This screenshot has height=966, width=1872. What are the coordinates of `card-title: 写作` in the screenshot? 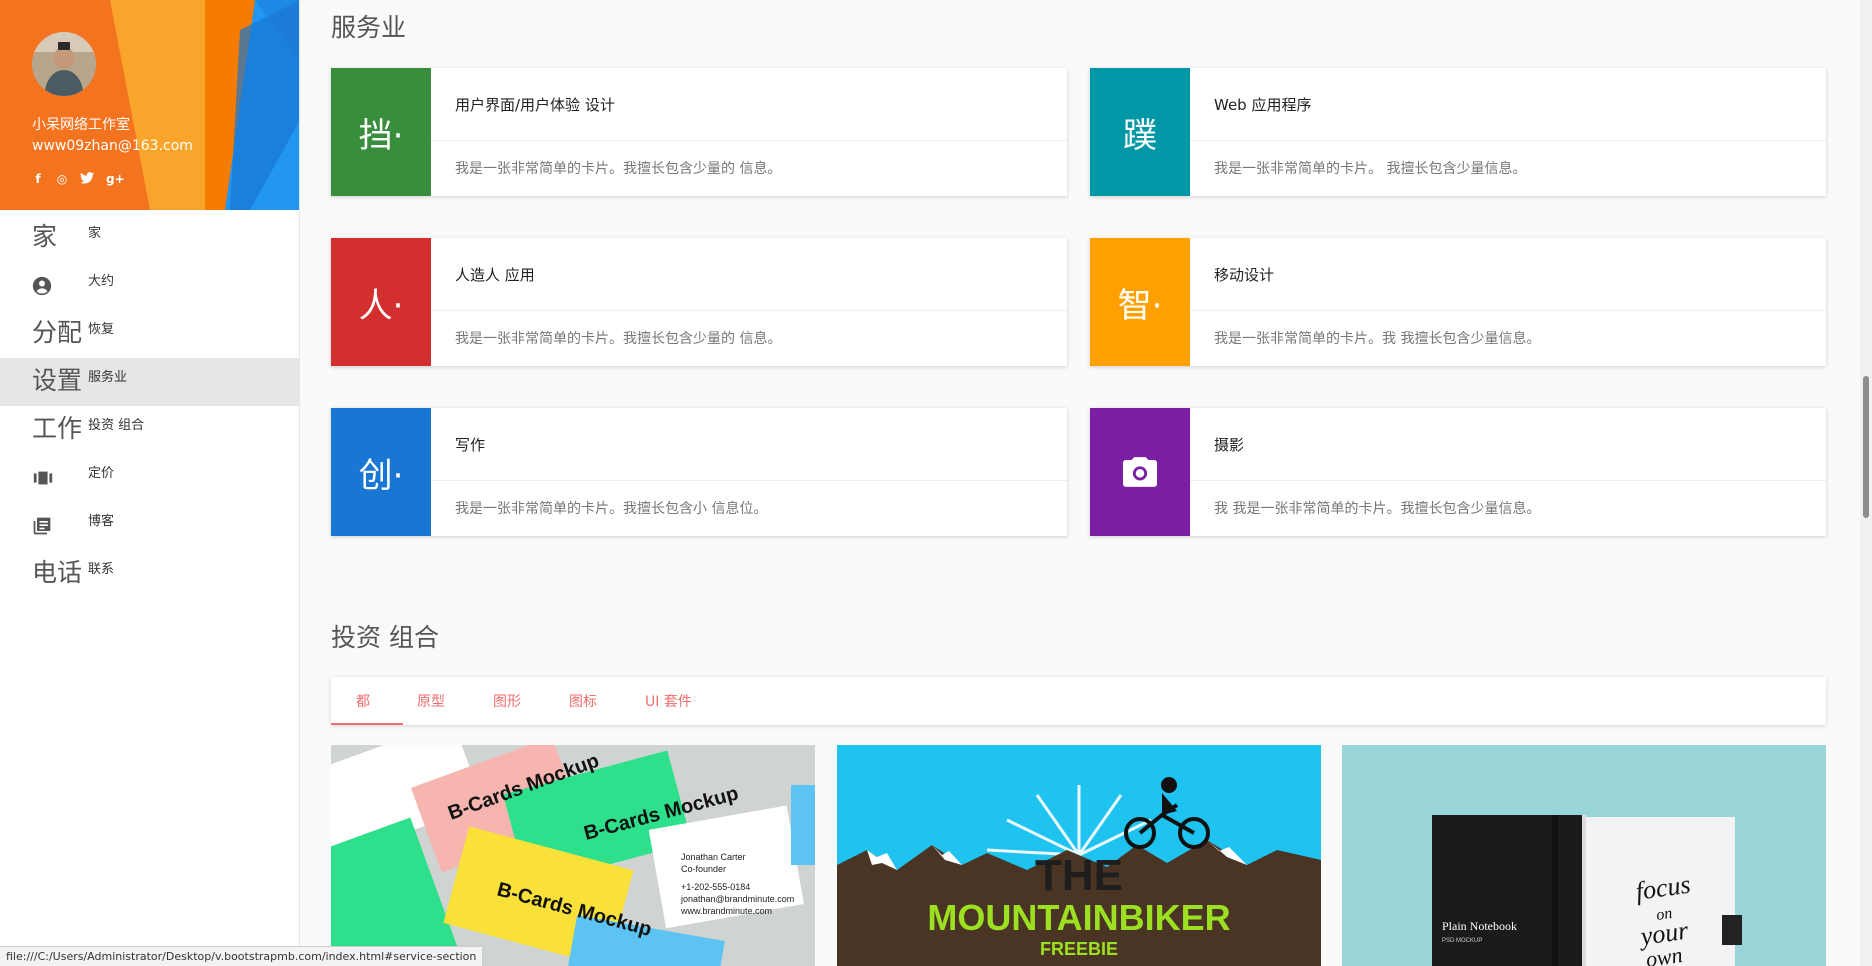 It's located at (470, 445).